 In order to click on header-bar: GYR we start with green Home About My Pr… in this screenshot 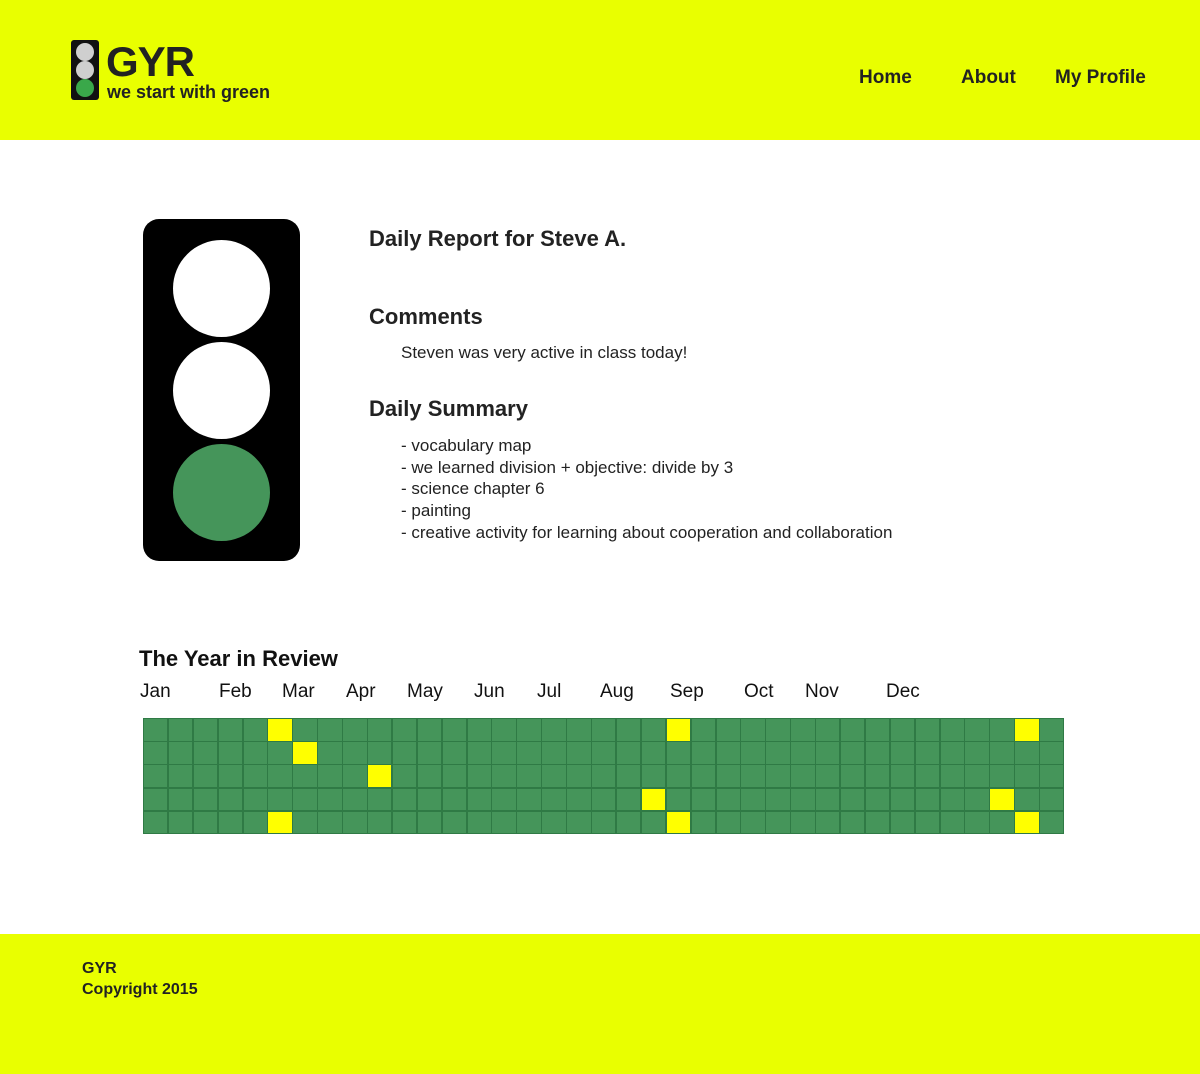, I will do `click(600, 70)`.